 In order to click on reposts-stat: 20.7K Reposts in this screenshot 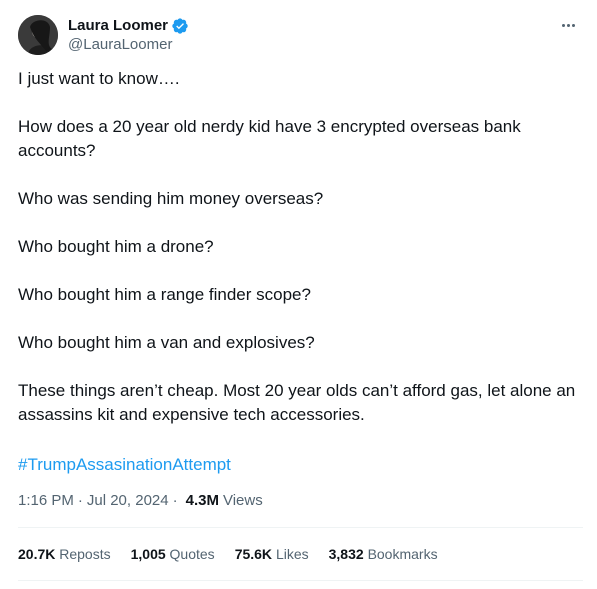, I will do `click(64, 554)`.